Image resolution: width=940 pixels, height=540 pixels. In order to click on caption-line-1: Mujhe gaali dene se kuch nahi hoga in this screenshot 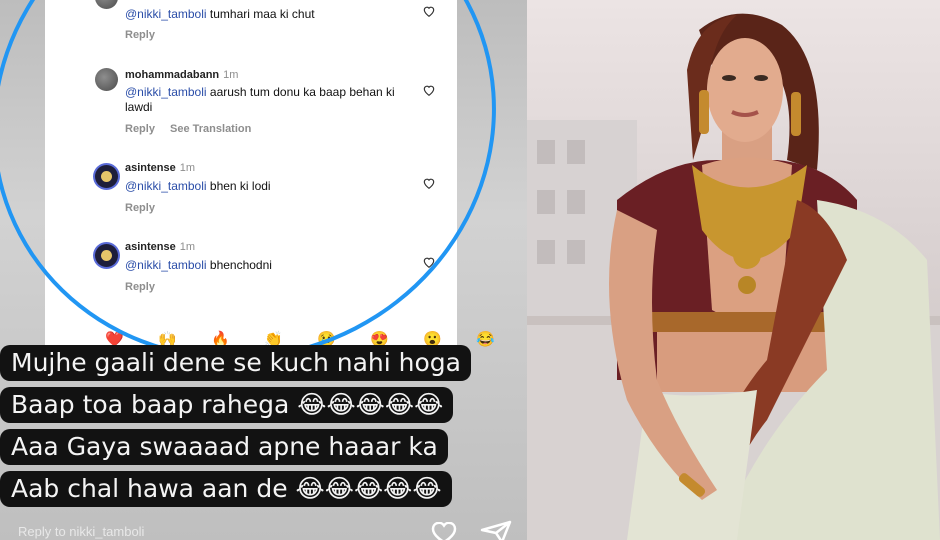, I will do `click(235, 363)`.